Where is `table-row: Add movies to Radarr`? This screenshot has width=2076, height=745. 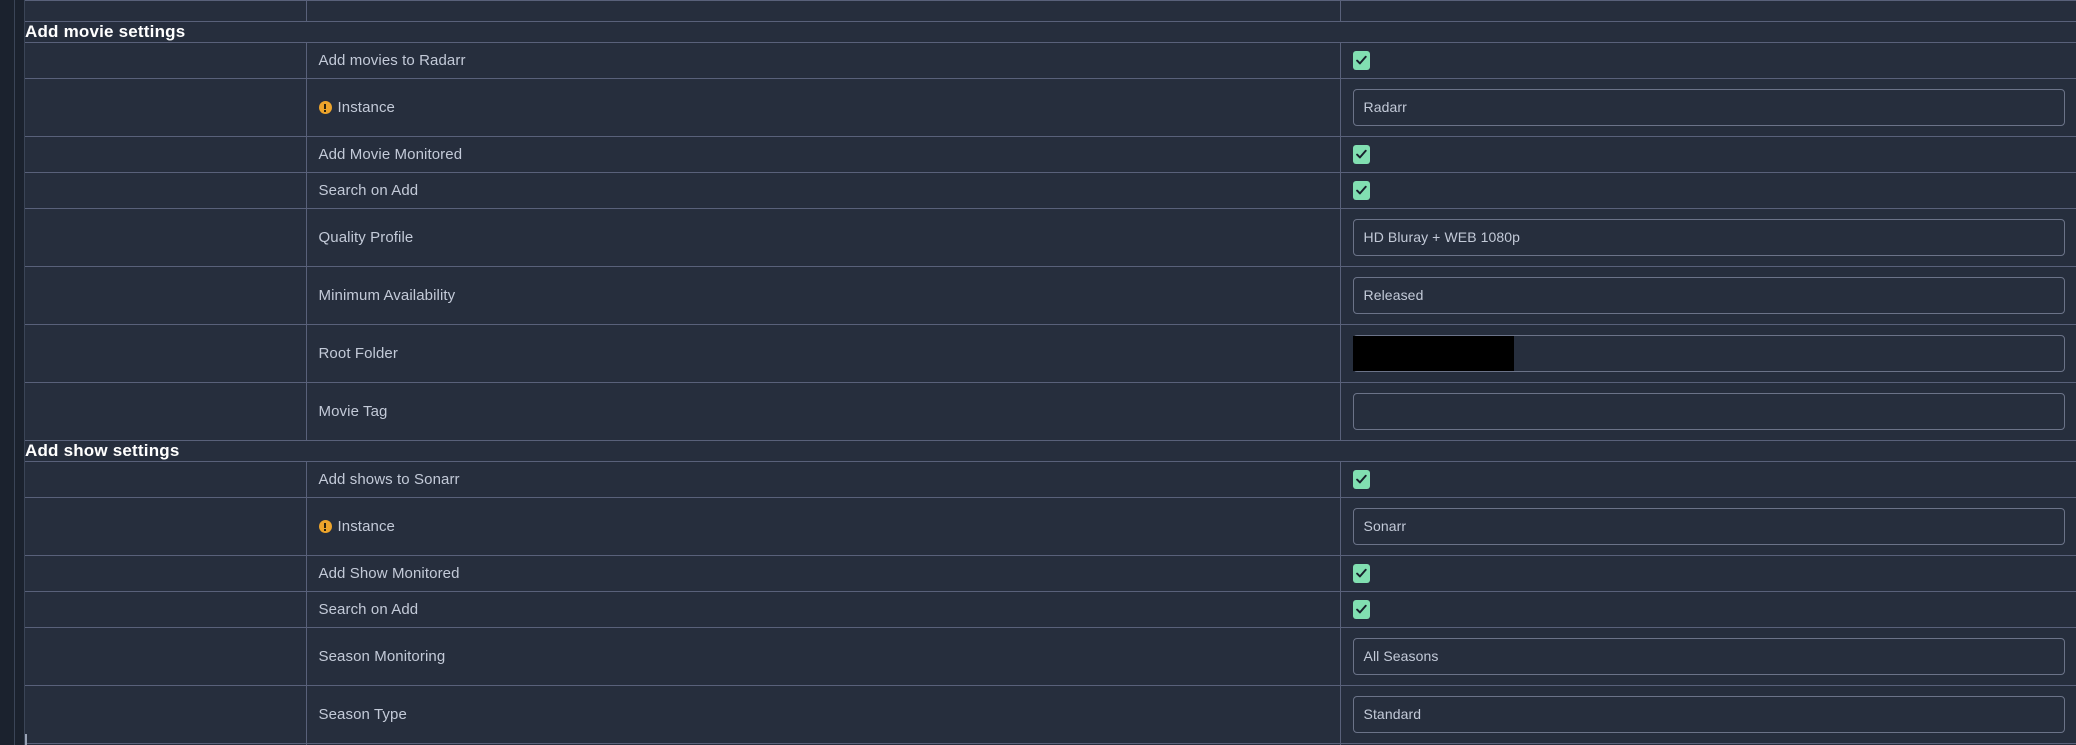 table-row: Add movies to Radarr is located at coordinates (1050, 60).